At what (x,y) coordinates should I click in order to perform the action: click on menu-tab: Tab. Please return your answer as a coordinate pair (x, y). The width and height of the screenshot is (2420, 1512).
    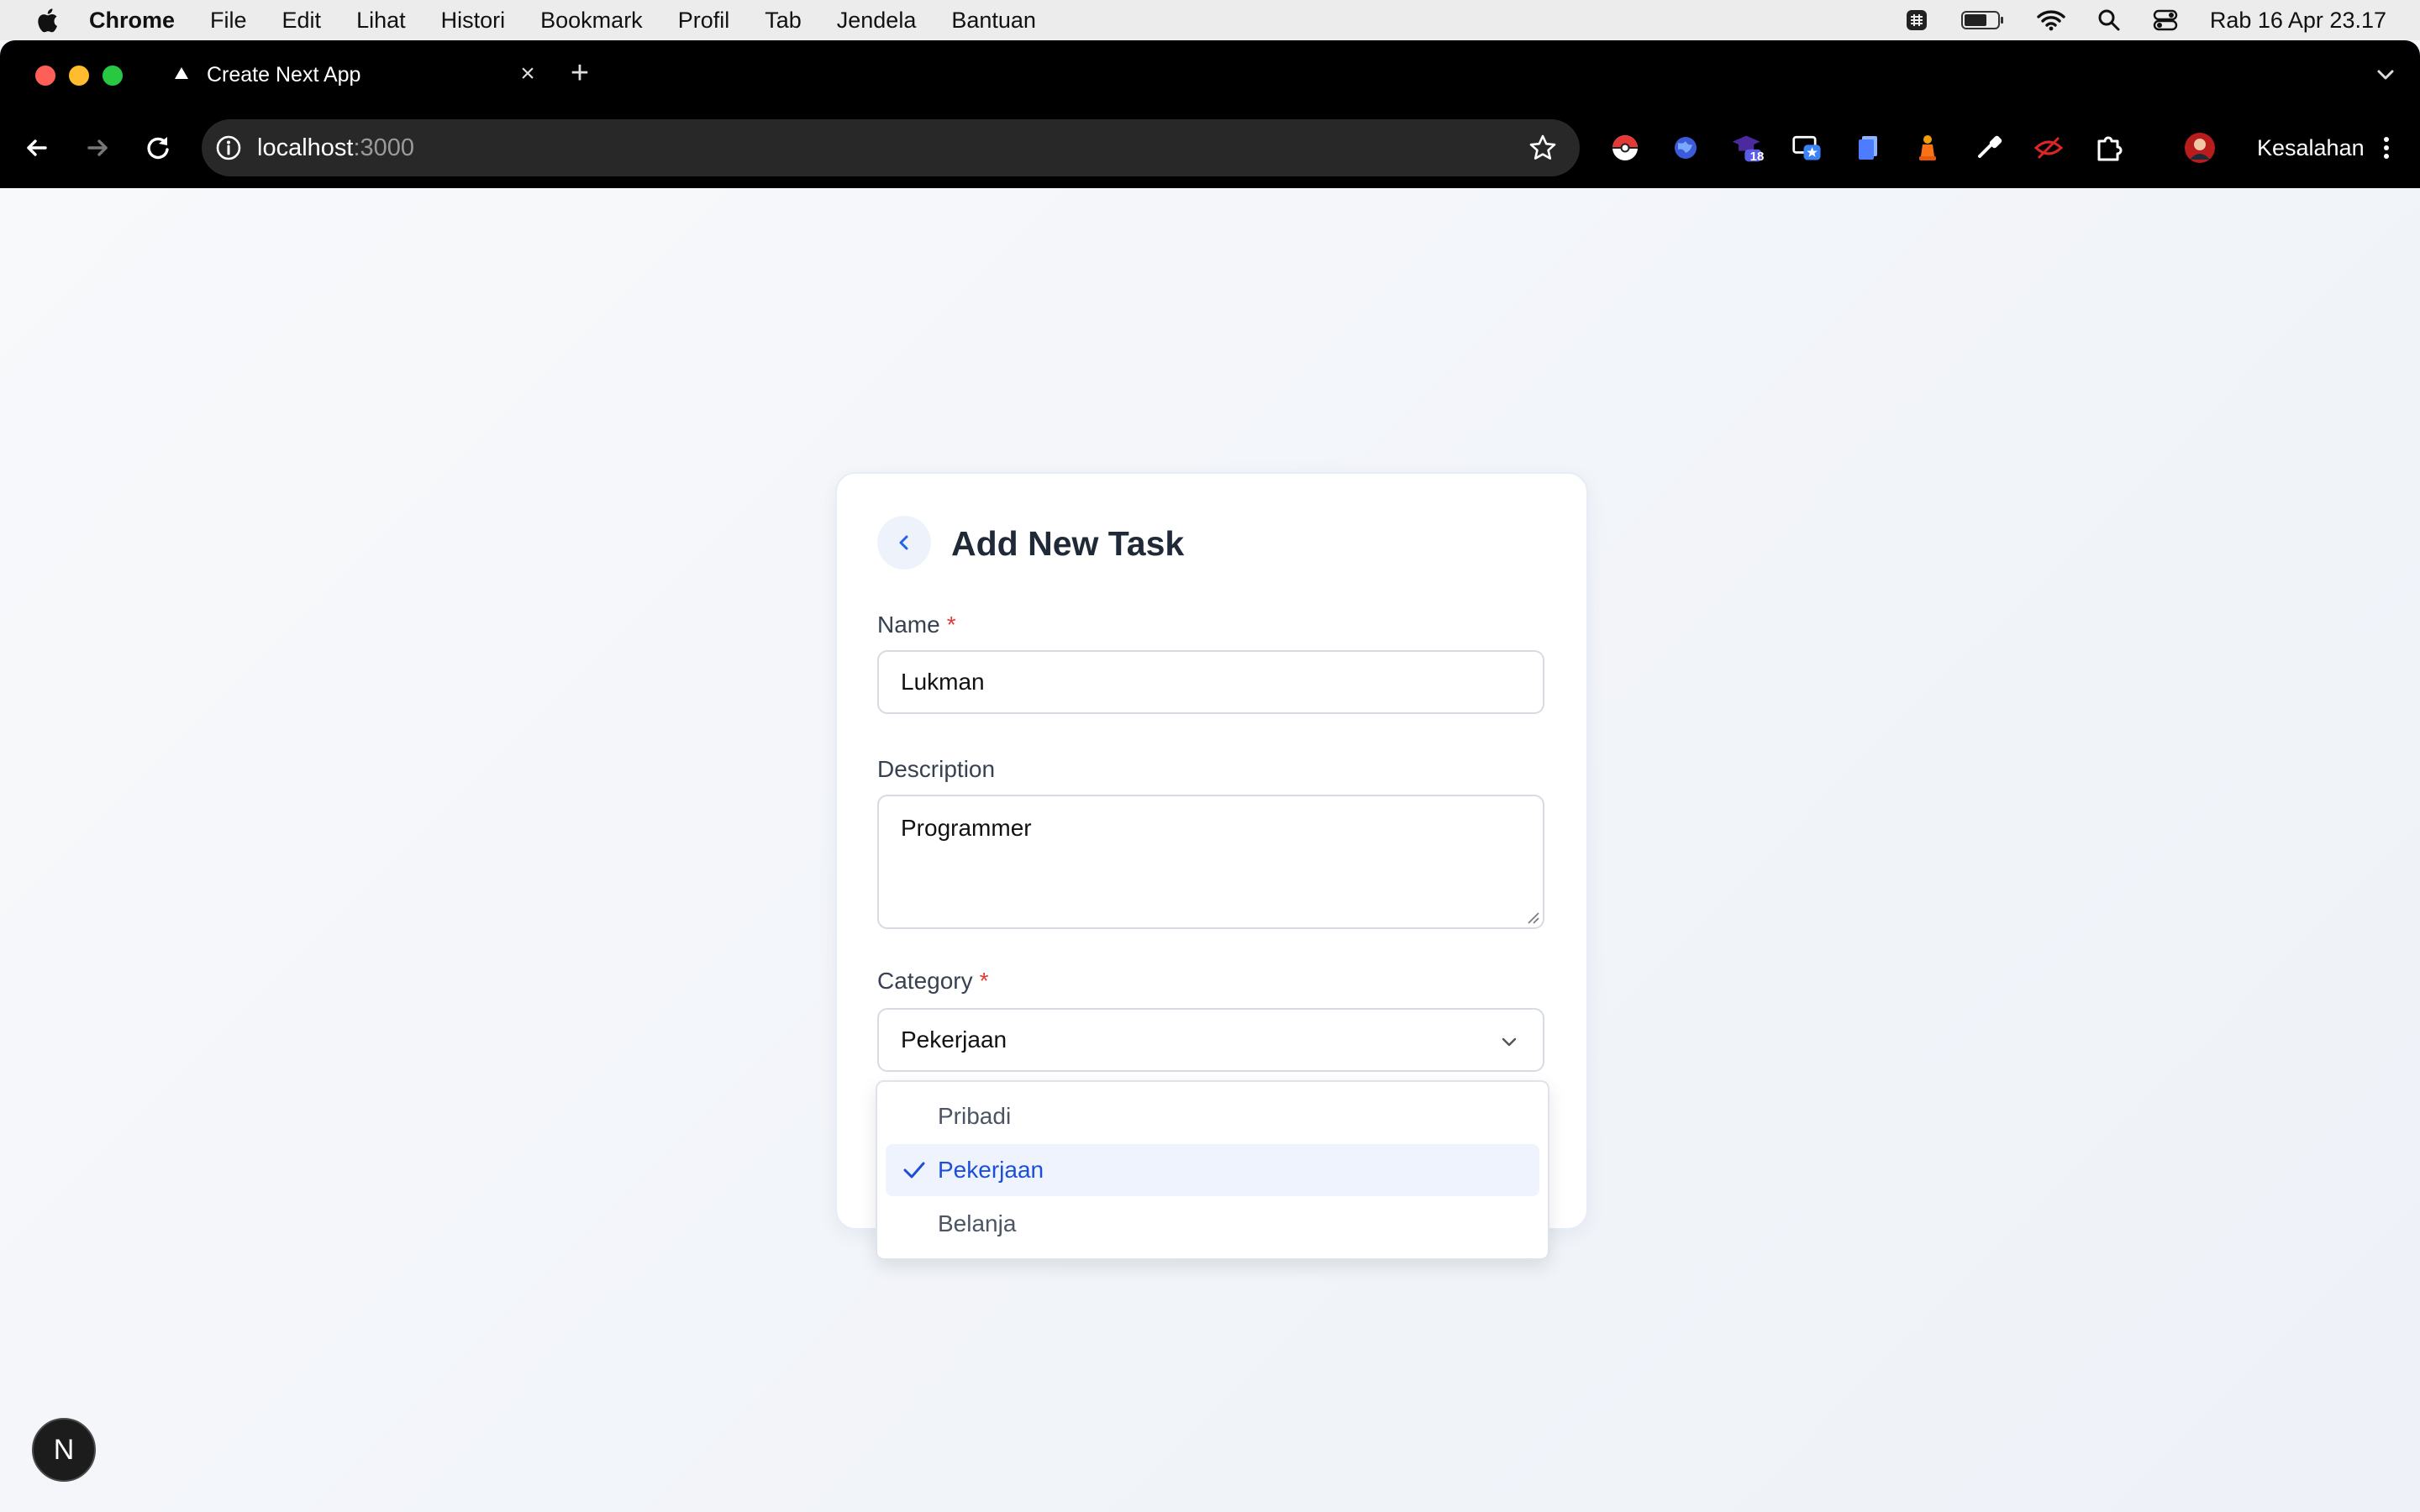
    Looking at the image, I should click on (783, 21).